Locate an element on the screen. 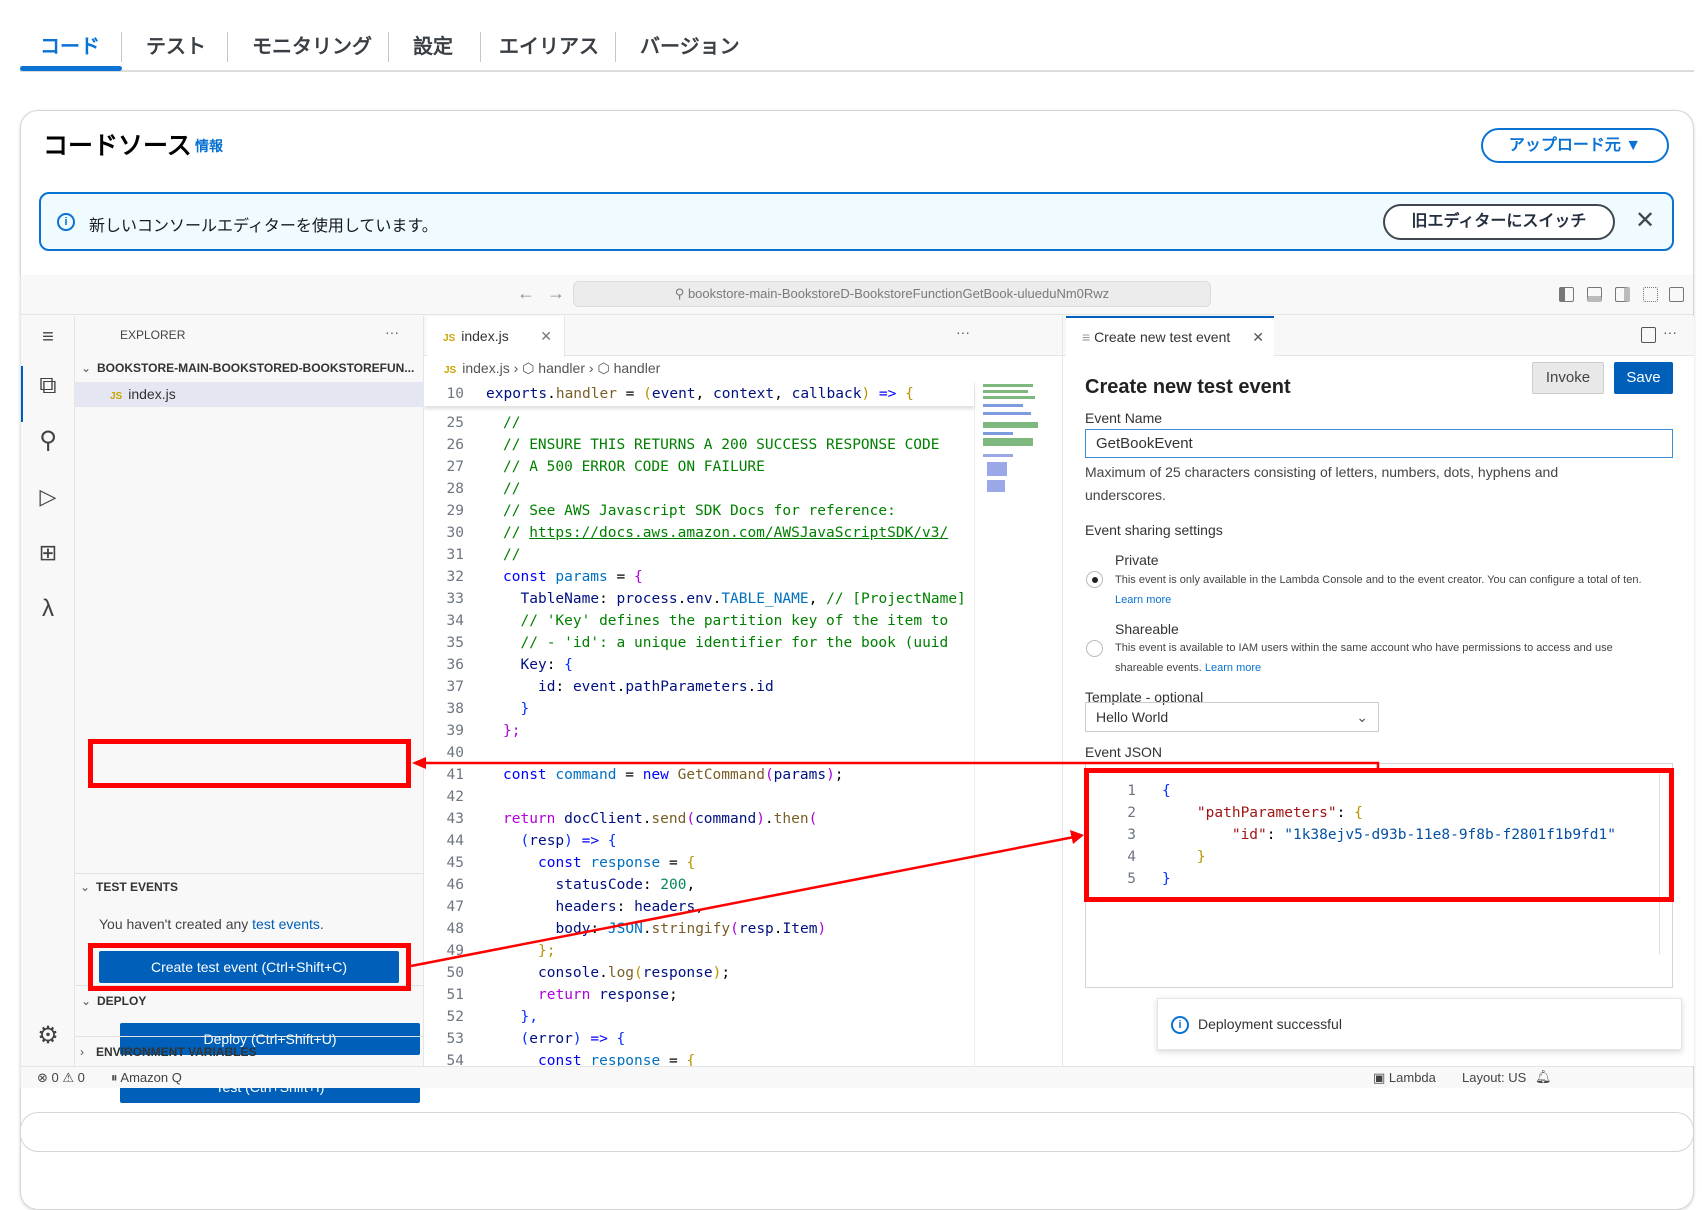  code-token: exports is located at coordinates (517, 394).